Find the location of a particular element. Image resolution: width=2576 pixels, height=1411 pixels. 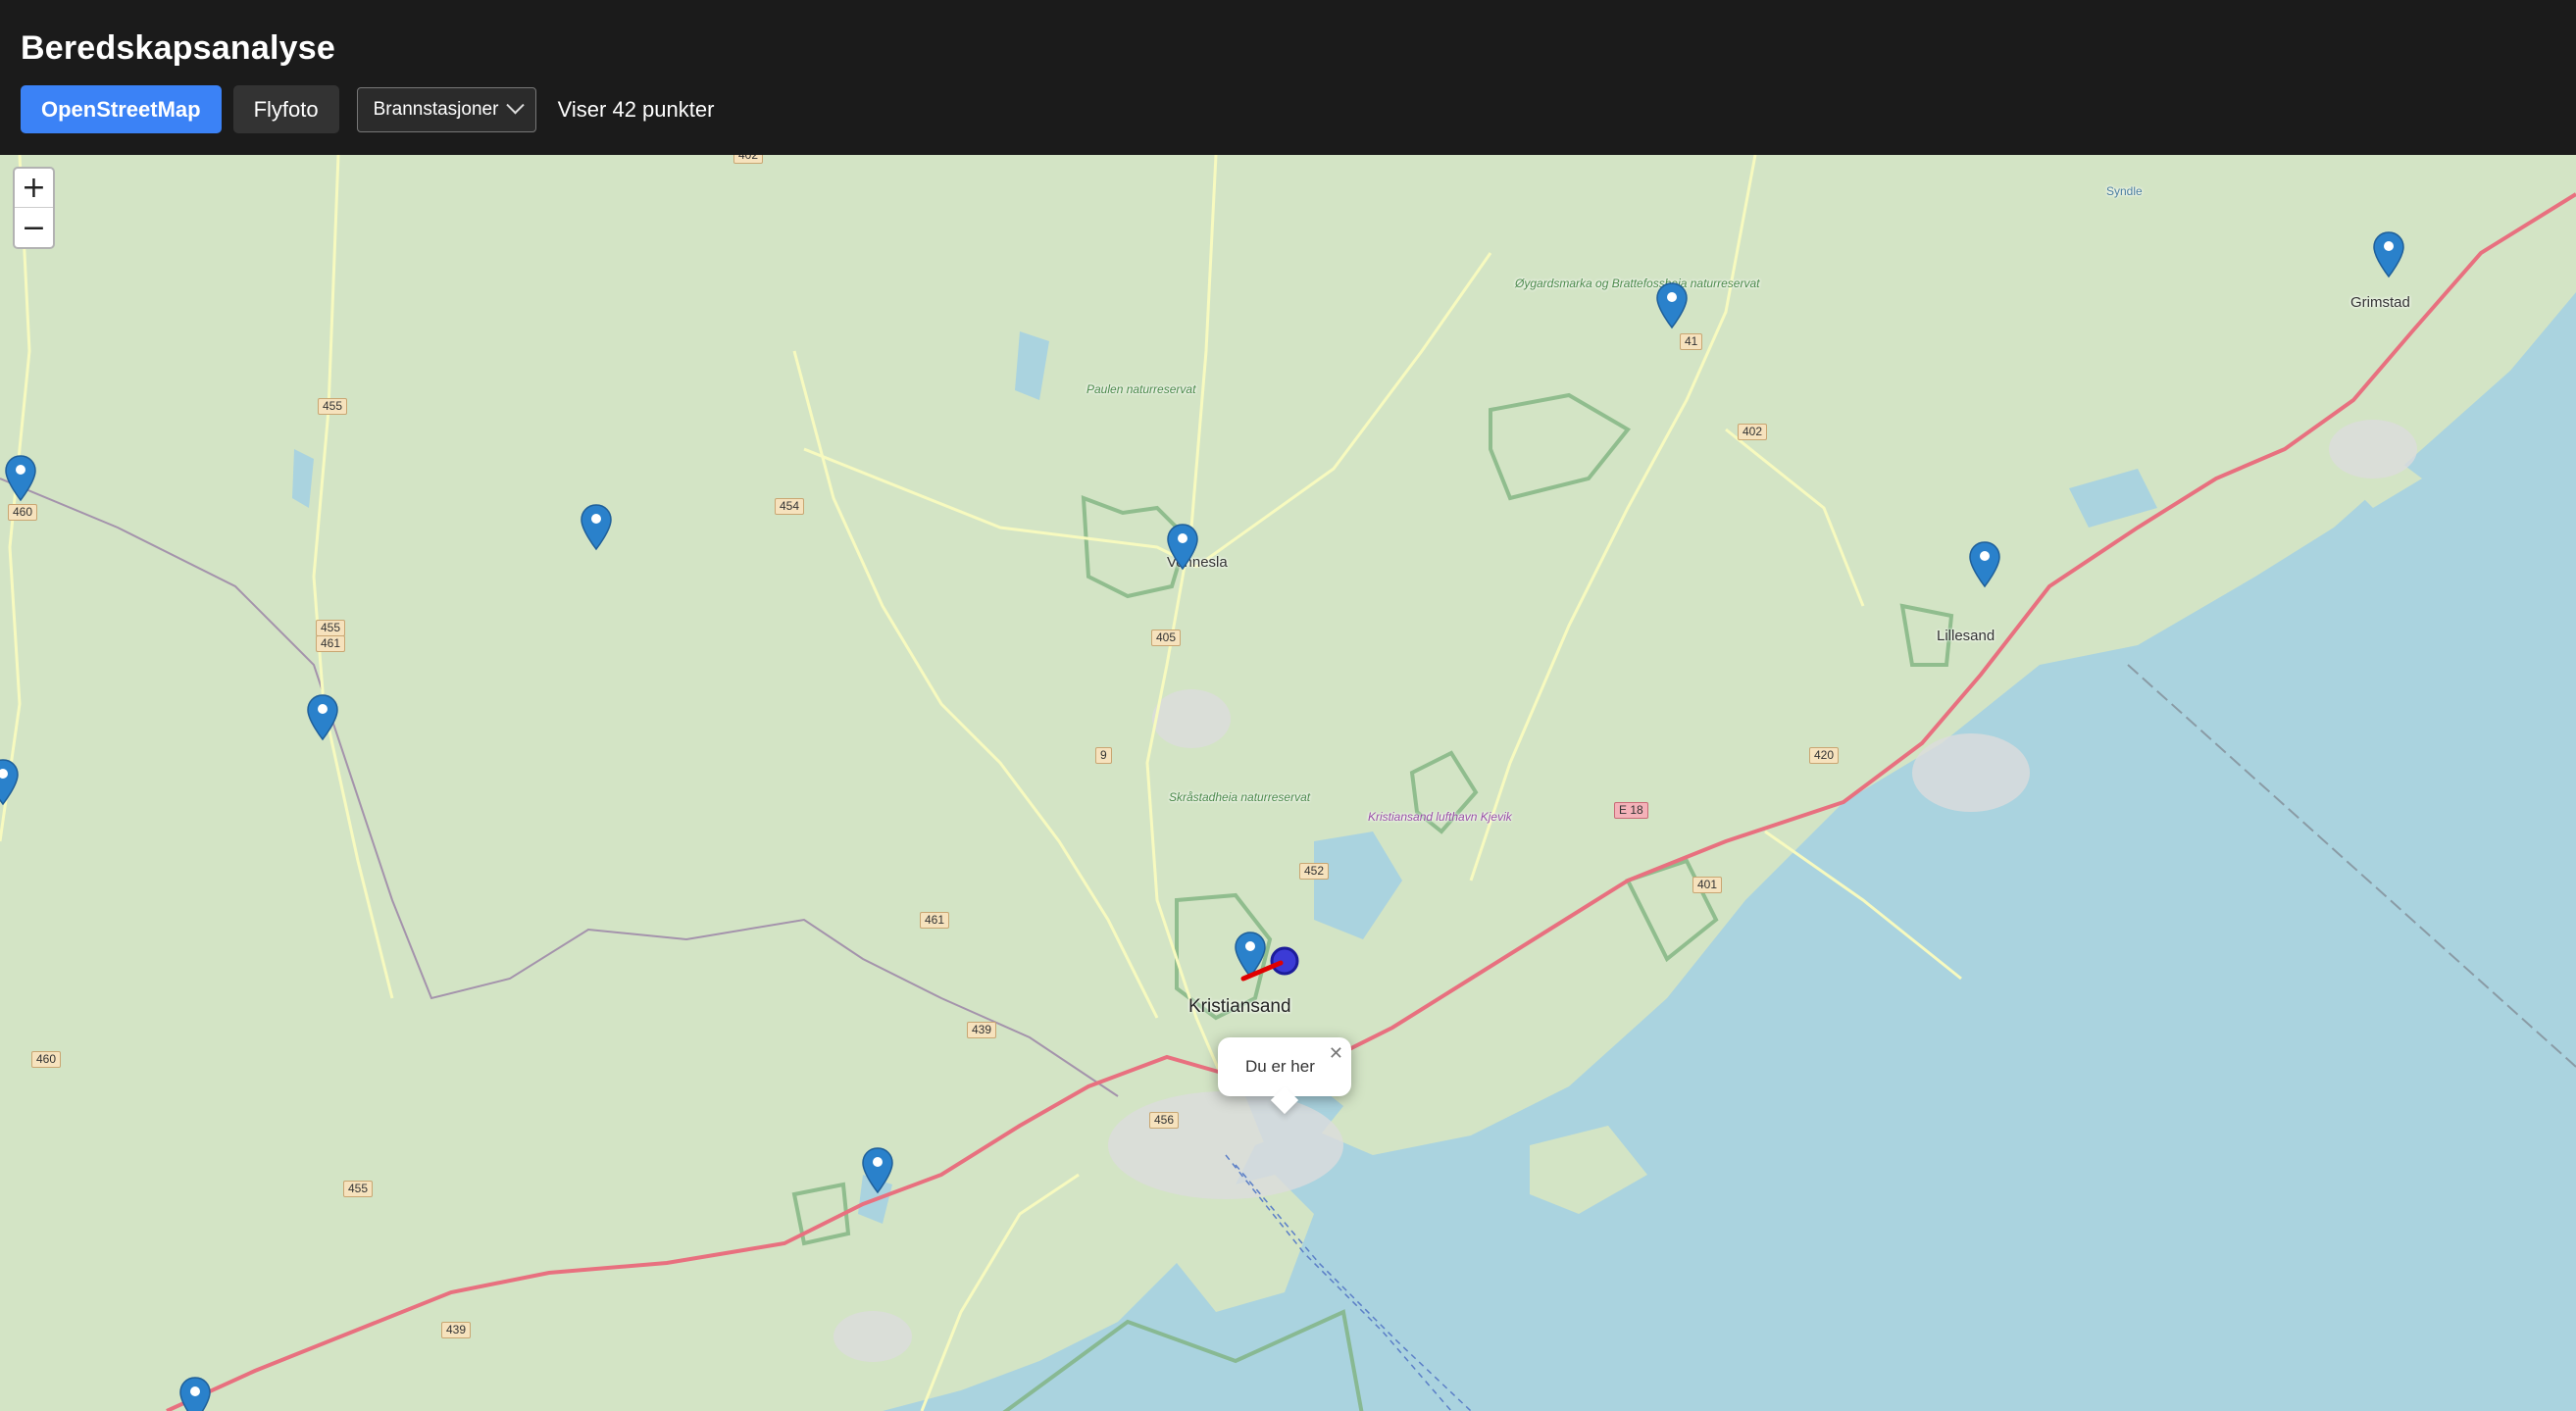

place-label-grimstad: Grimstad is located at coordinates (2380, 303).